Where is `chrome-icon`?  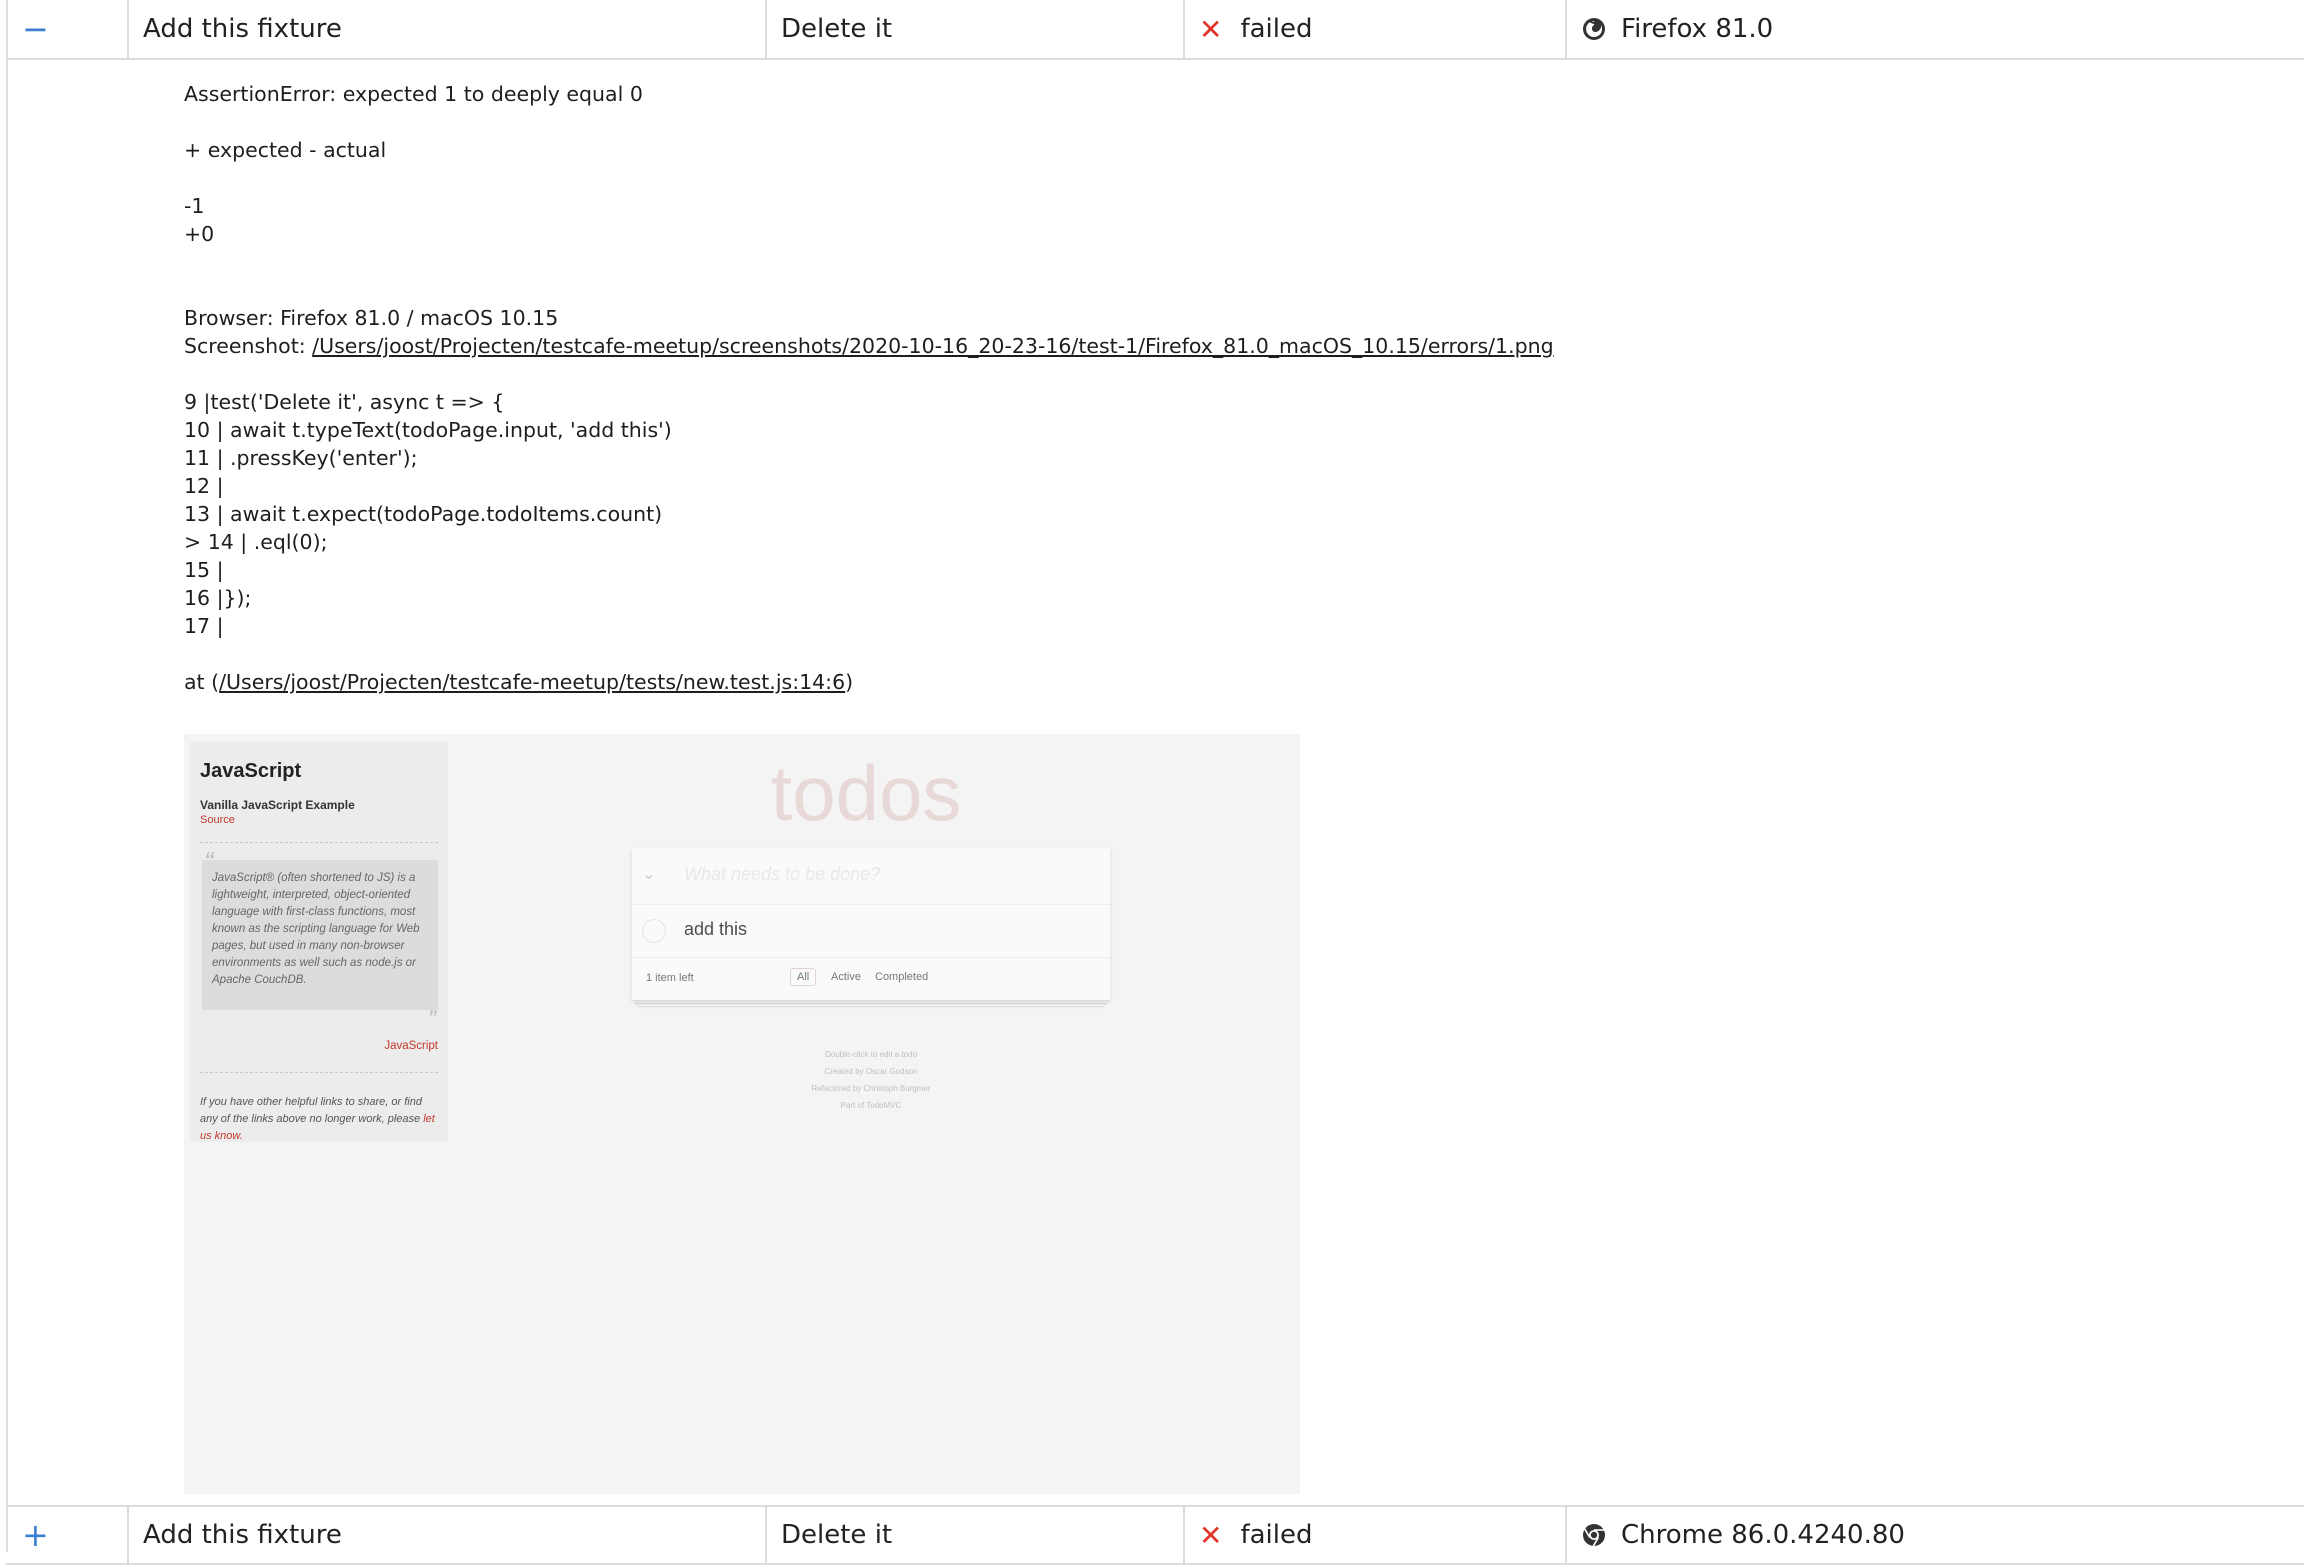 chrome-icon is located at coordinates (1594, 1535).